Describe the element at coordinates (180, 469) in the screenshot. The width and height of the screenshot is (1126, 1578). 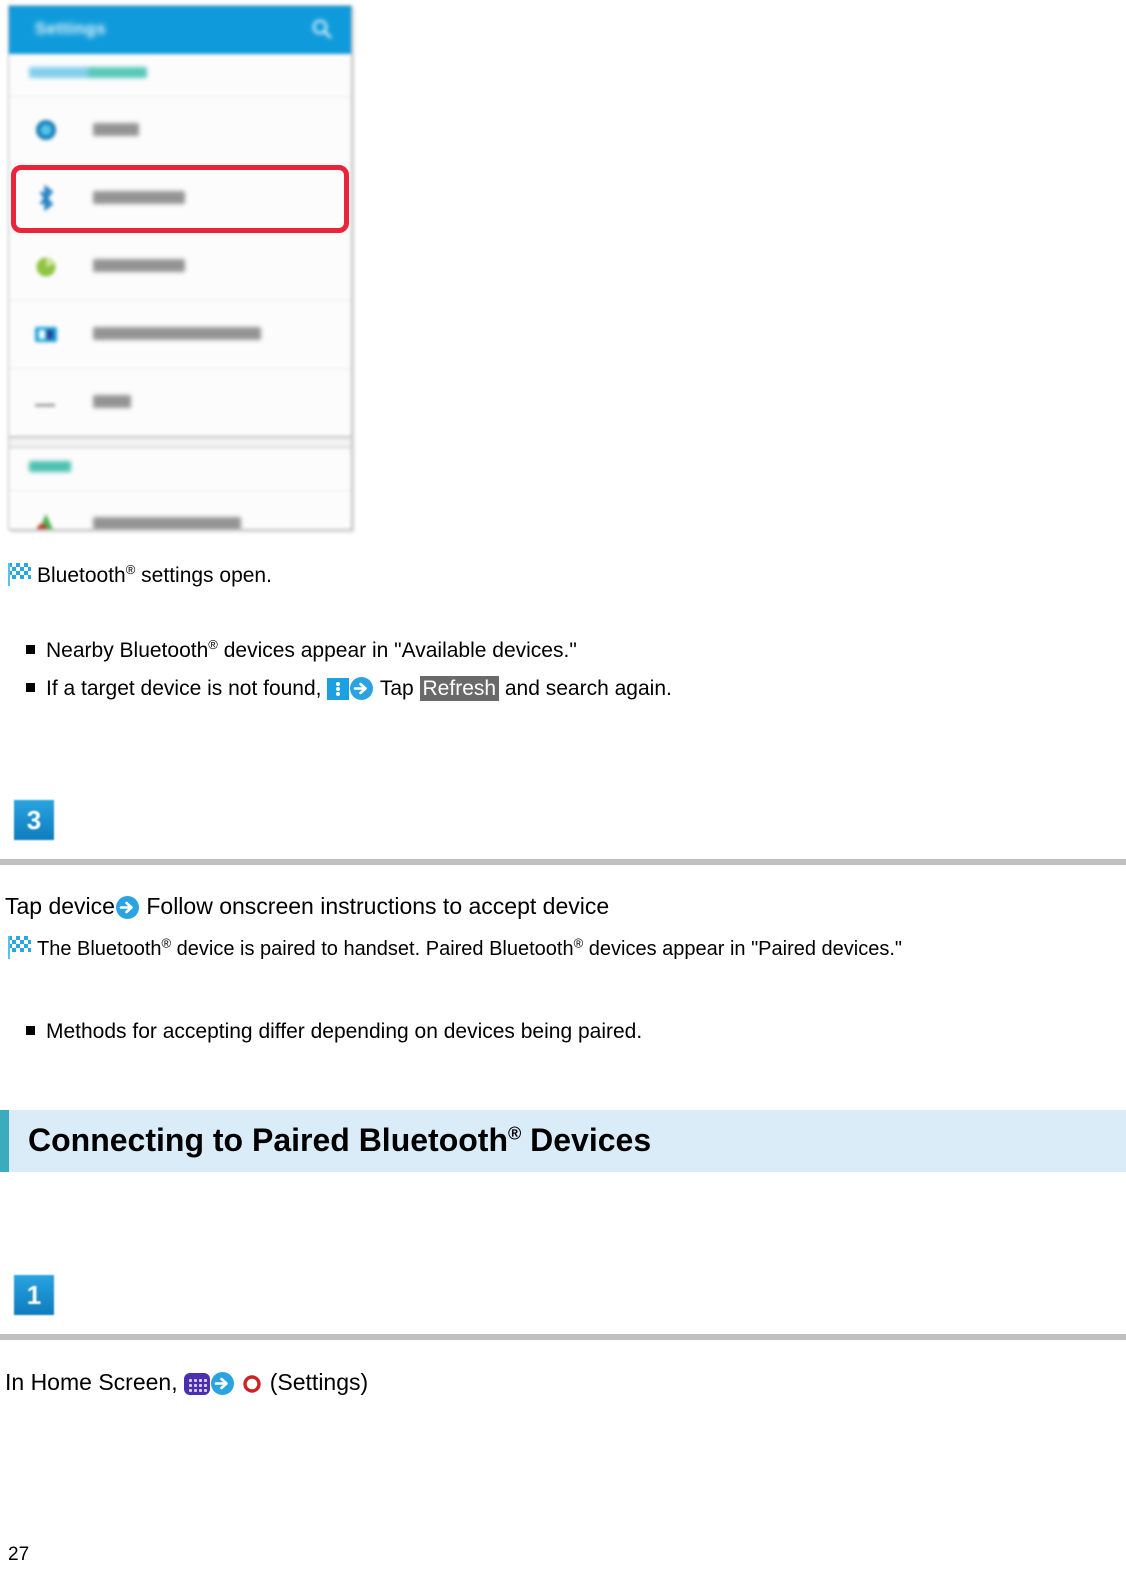
I see `section-header-device` at that location.